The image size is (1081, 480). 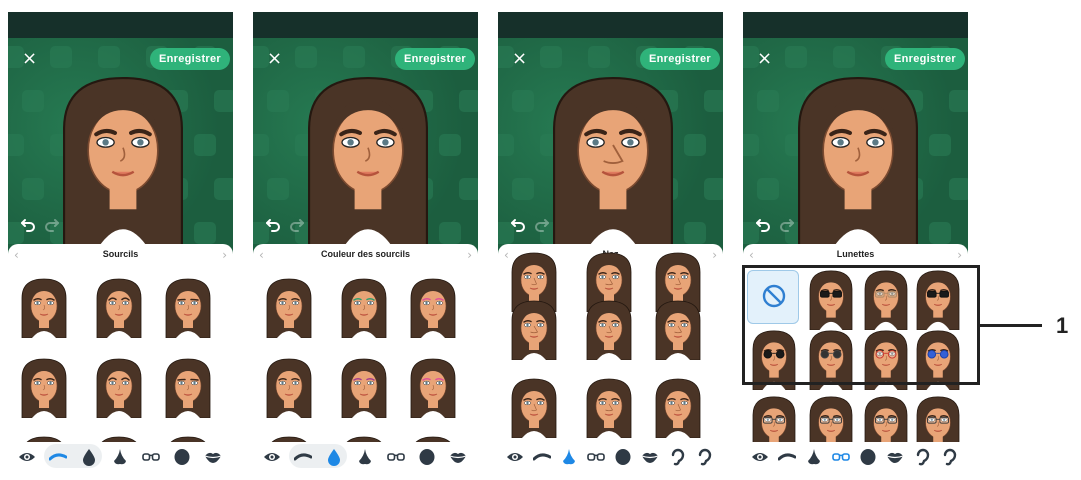 What do you see at coordinates (365, 255) in the screenshot?
I see `panel-header: ‹ Couleur des sourcils ›` at bounding box center [365, 255].